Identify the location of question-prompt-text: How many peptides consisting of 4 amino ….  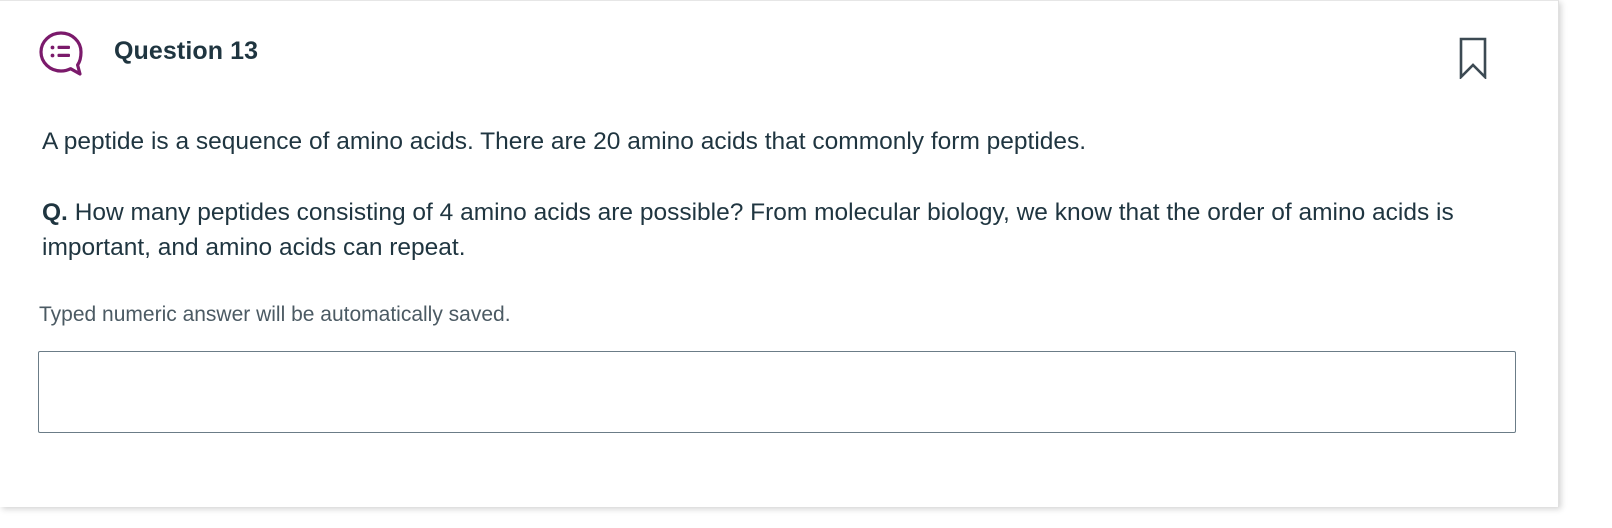
(748, 230).